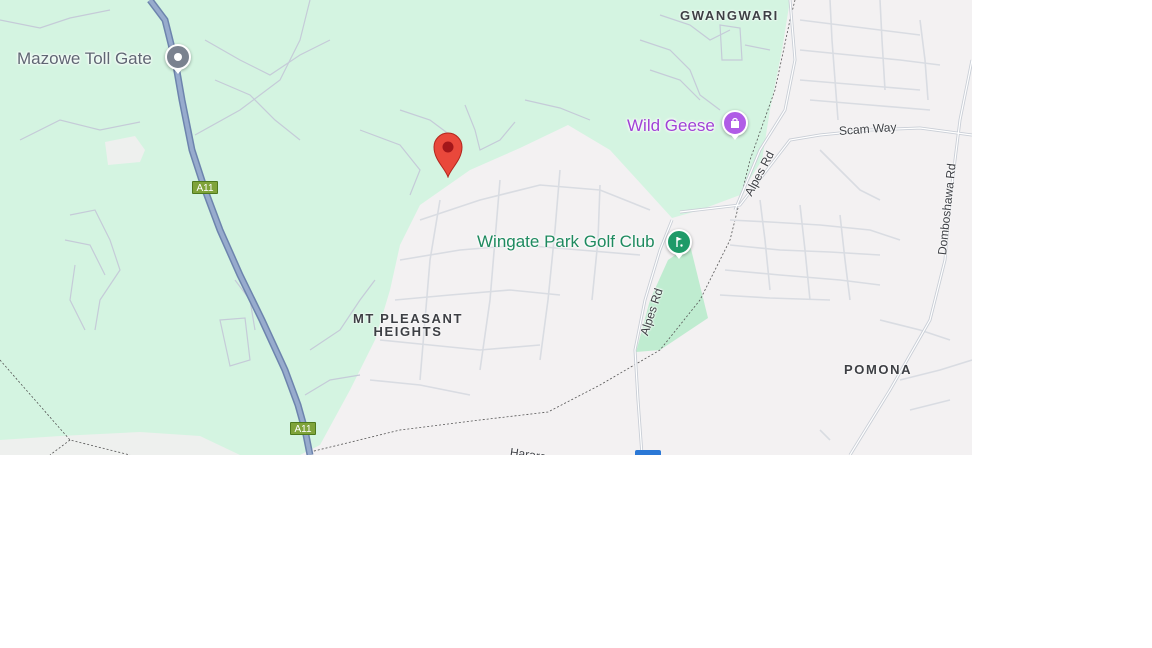 Image resolution: width=1152 pixels, height=648 pixels. Describe the element at coordinates (735, 122) in the screenshot. I see `shopping-bag-icon` at that location.